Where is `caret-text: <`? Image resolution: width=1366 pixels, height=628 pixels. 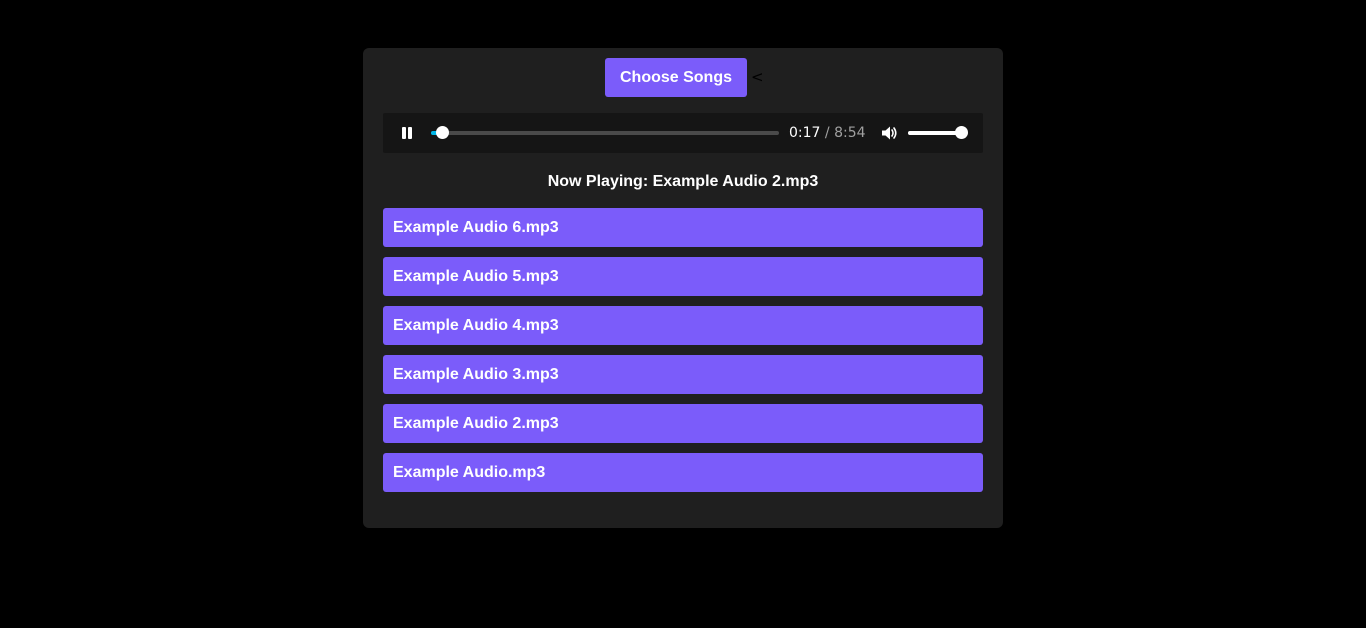 caret-text: < is located at coordinates (757, 77).